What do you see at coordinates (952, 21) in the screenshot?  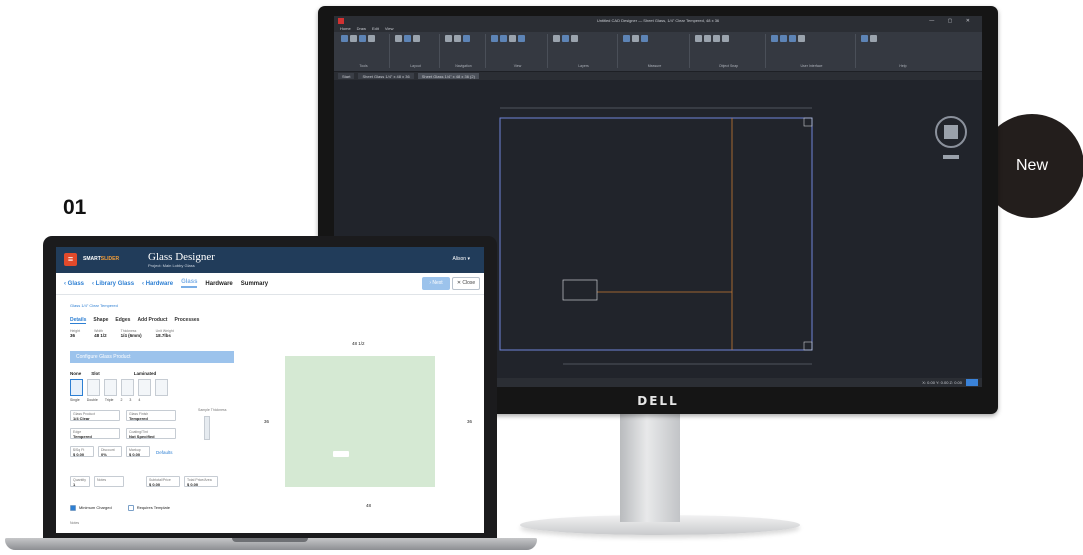 I see `window-controls: — ▢ ✕` at bounding box center [952, 21].